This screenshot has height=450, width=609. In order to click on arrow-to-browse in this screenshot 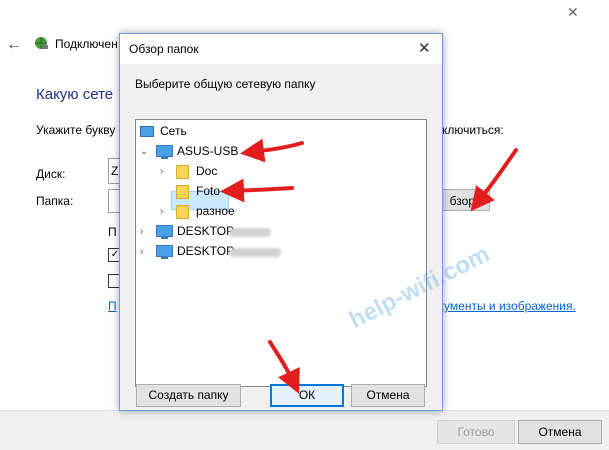, I will do `click(494, 180)`.